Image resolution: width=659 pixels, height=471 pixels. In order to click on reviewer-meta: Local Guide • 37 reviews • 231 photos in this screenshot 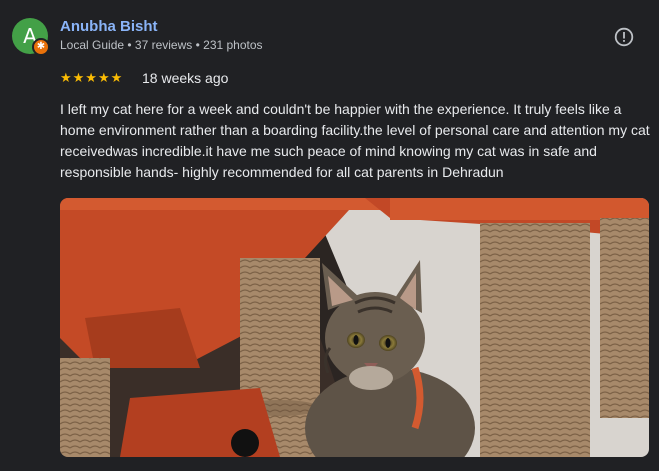, I will do `click(161, 45)`.